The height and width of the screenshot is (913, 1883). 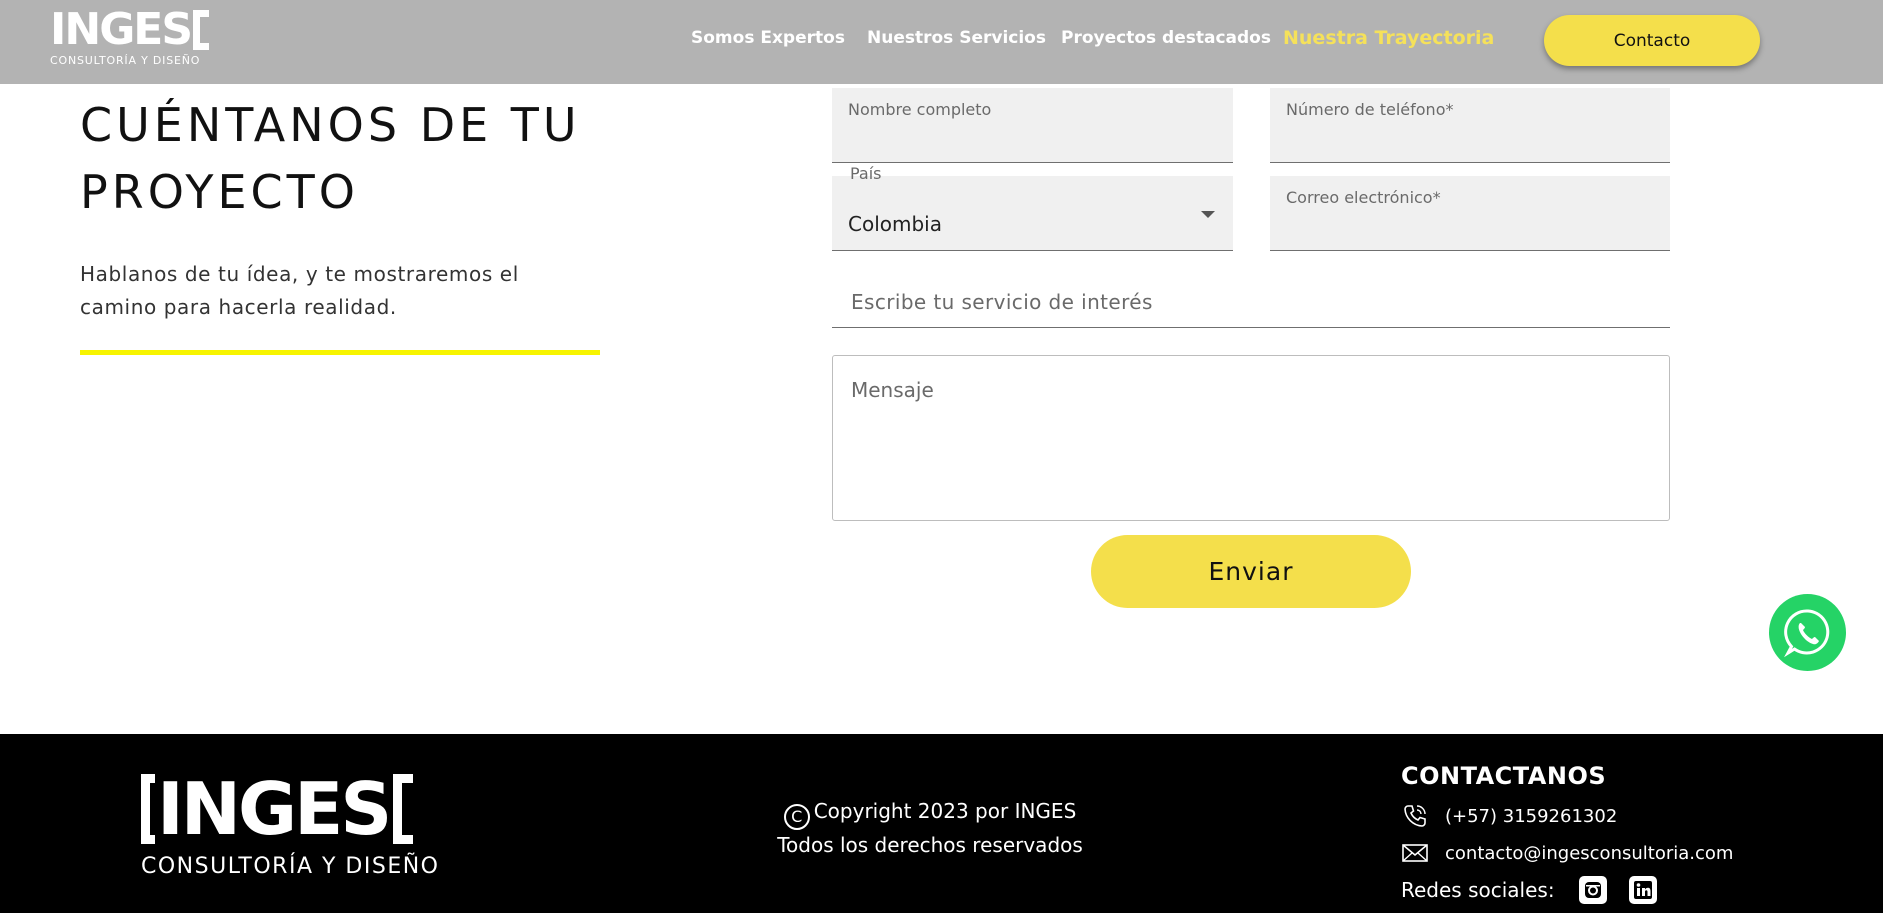 I want to click on linkedin-icon, so click(x=1642, y=890).